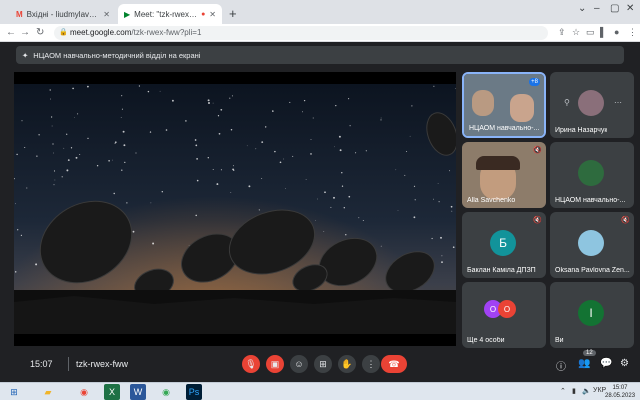 The width and height of the screenshot is (640, 400). What do you see at coordinates (11, 32) in the screenshot?
I see `back-arrow-icon: ←` at bounding box center [11, 32].